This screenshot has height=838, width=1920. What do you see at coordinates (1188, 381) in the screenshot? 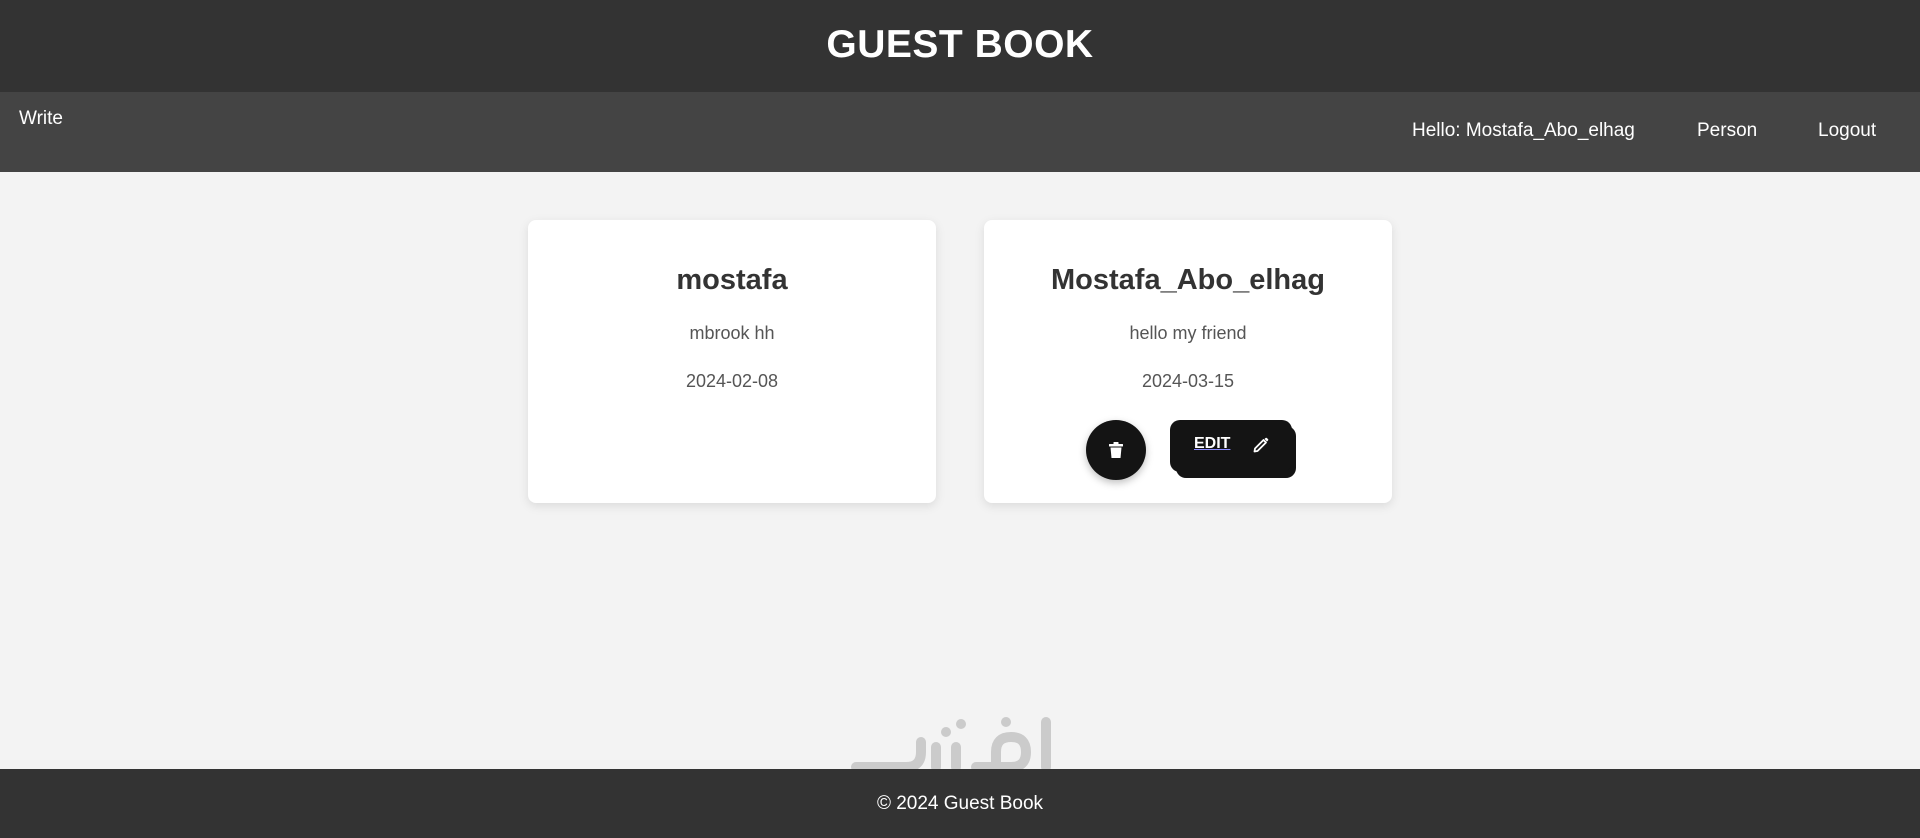
I see `entry-date: 2024-03-15` at bounding box center [1188, 381].